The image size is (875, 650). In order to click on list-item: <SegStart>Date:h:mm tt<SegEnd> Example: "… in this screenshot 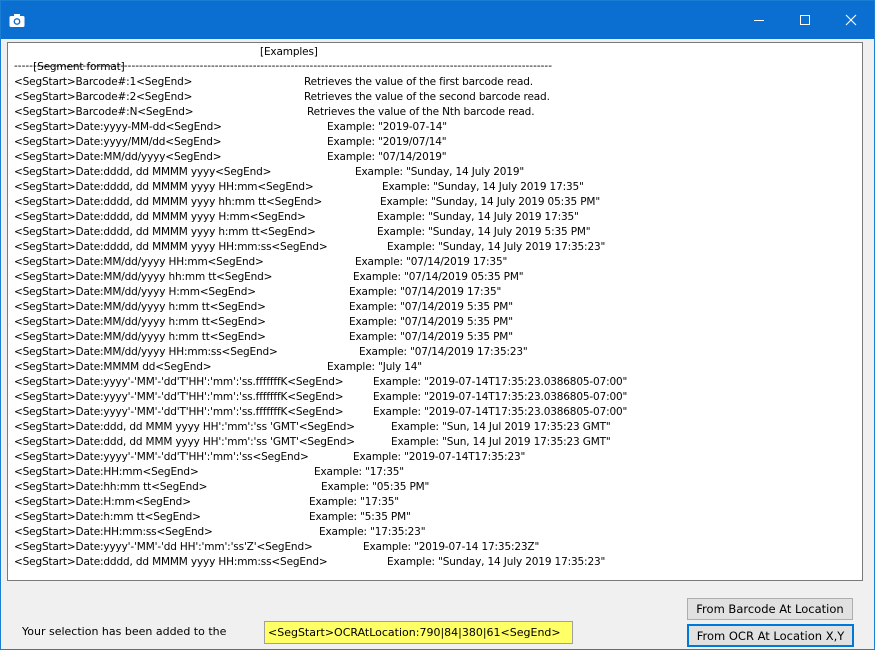, I will do `click(212, 517)`.